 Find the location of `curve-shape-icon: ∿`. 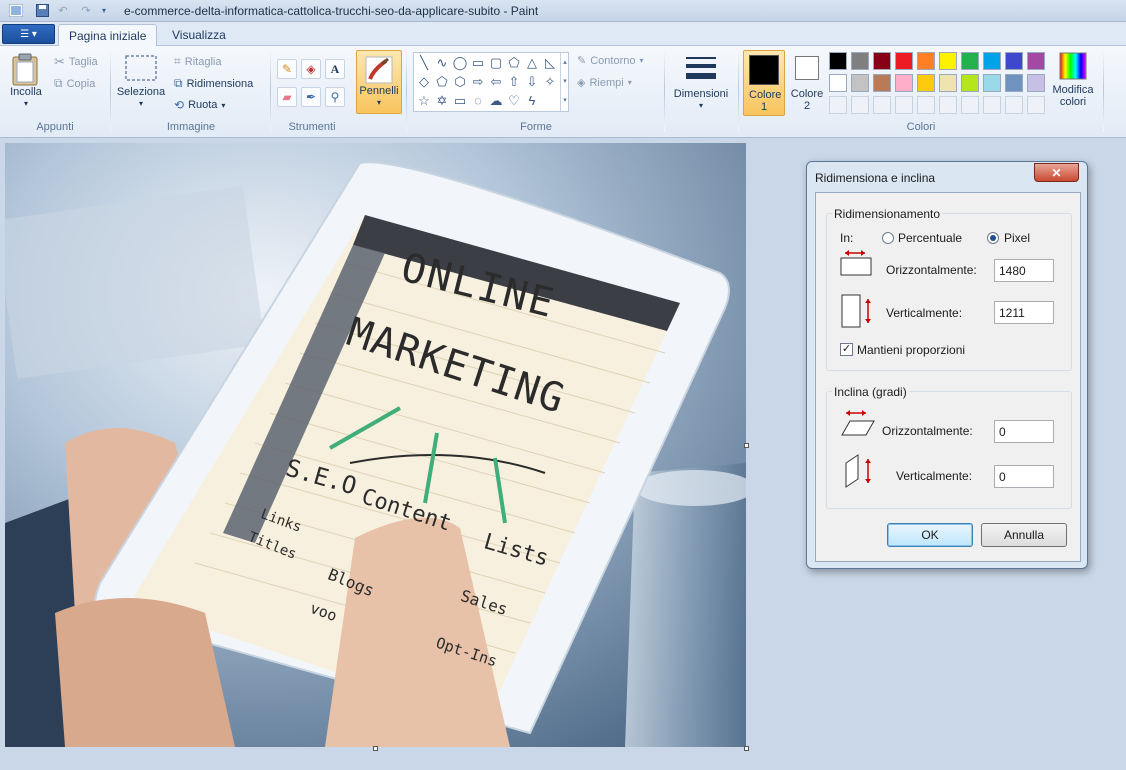

curve-shape-icon: ∿ is located at coordinates (442, 63).